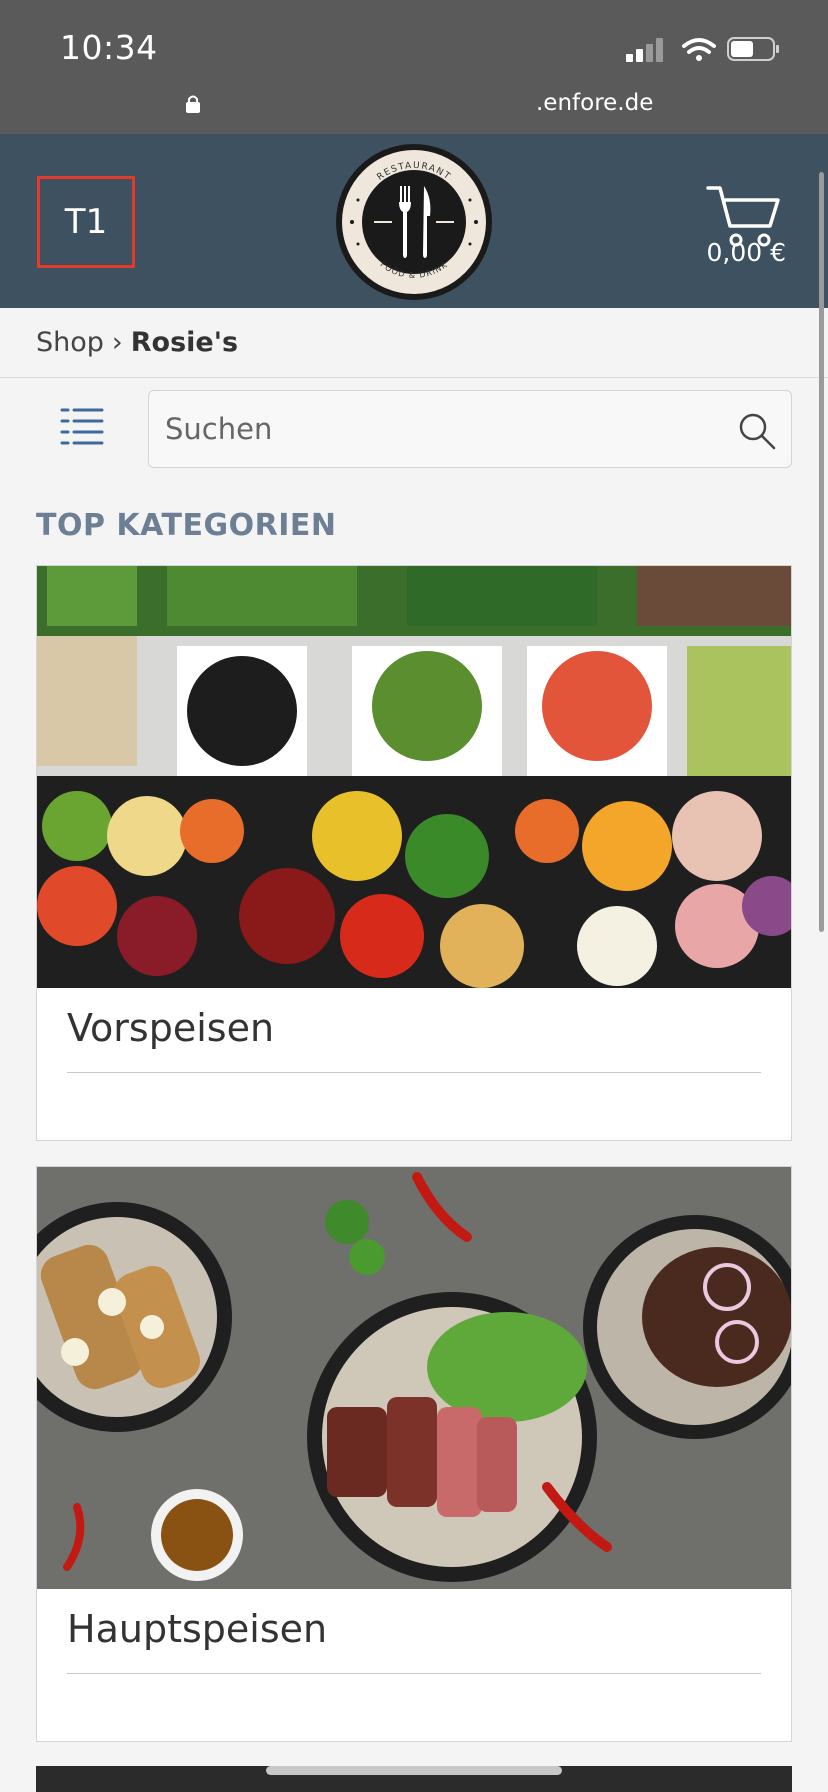 The height and width of the screenshot is (1792, 828). I want to click on url-bar: .enfore.de, so click(414, 106).